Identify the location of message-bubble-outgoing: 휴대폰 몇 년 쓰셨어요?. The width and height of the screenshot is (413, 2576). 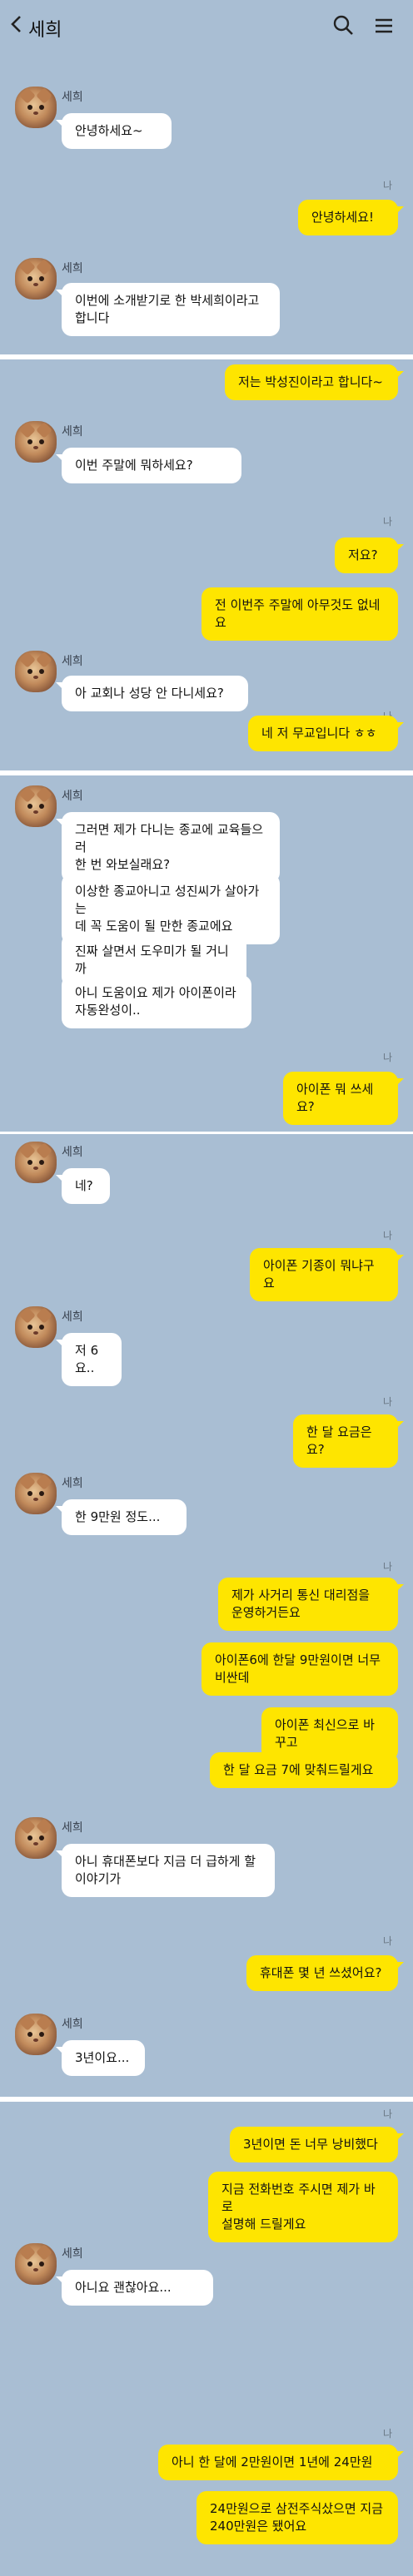
(325, 1973).